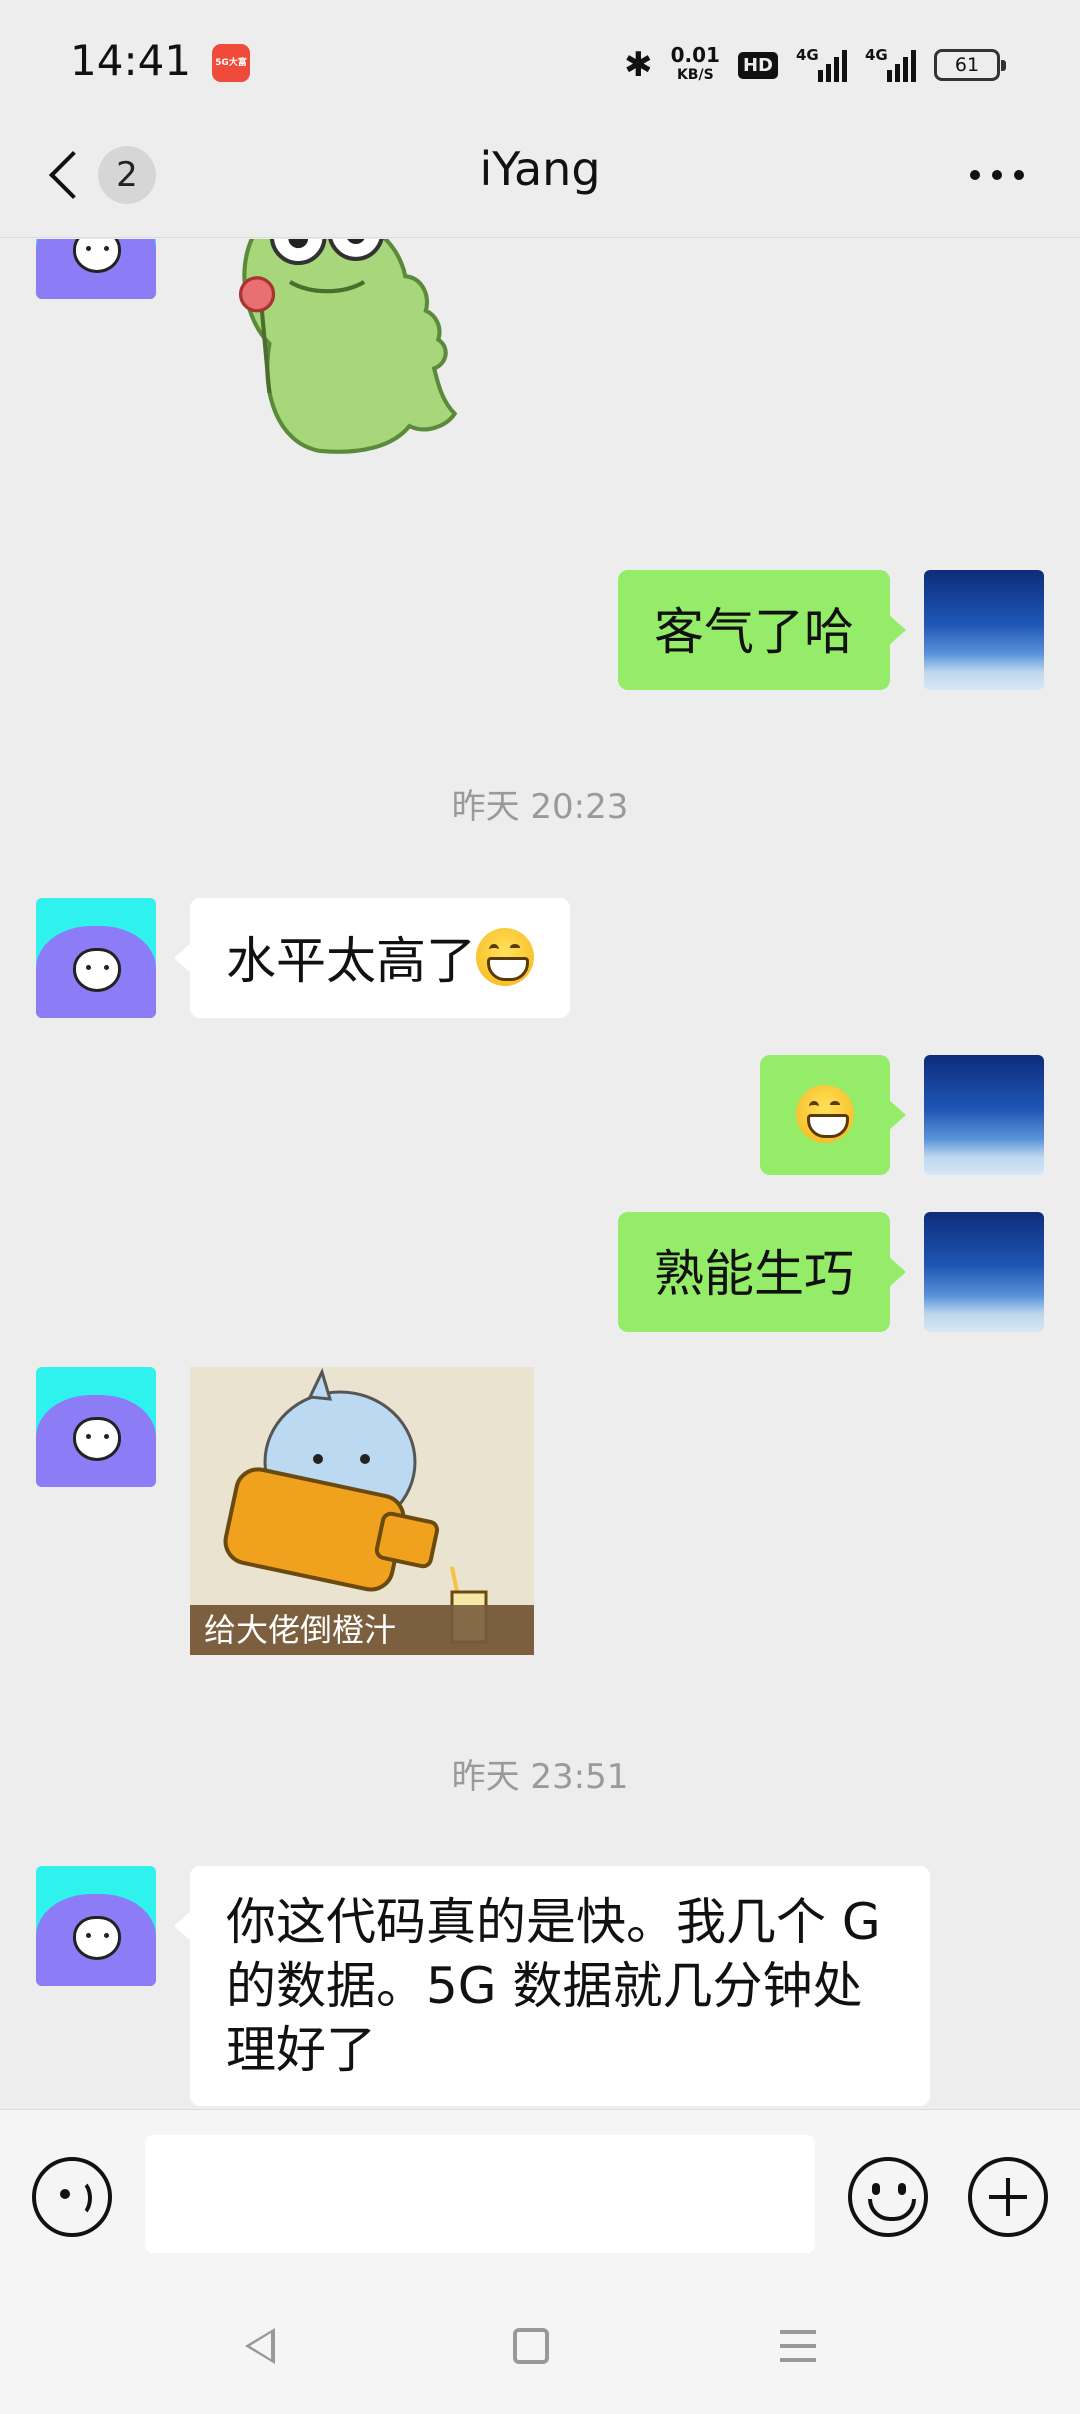  What do you see at coordinates (888, 2197) in the screenshot?
I see `emoji-icon` at bounding box center [888, 2197].